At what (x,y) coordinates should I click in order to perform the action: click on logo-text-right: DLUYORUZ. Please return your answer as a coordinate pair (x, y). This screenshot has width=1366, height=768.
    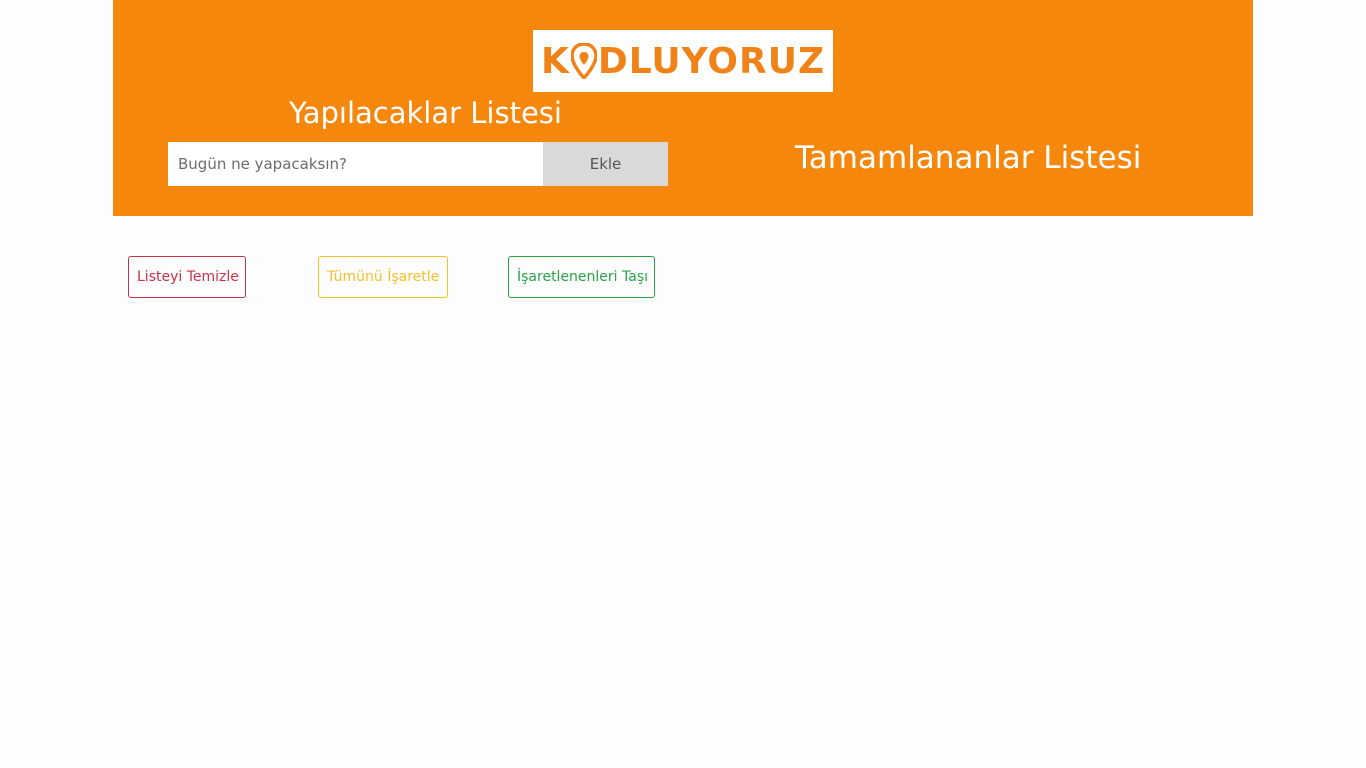
    Looking at the image, I should click on (711, 61).